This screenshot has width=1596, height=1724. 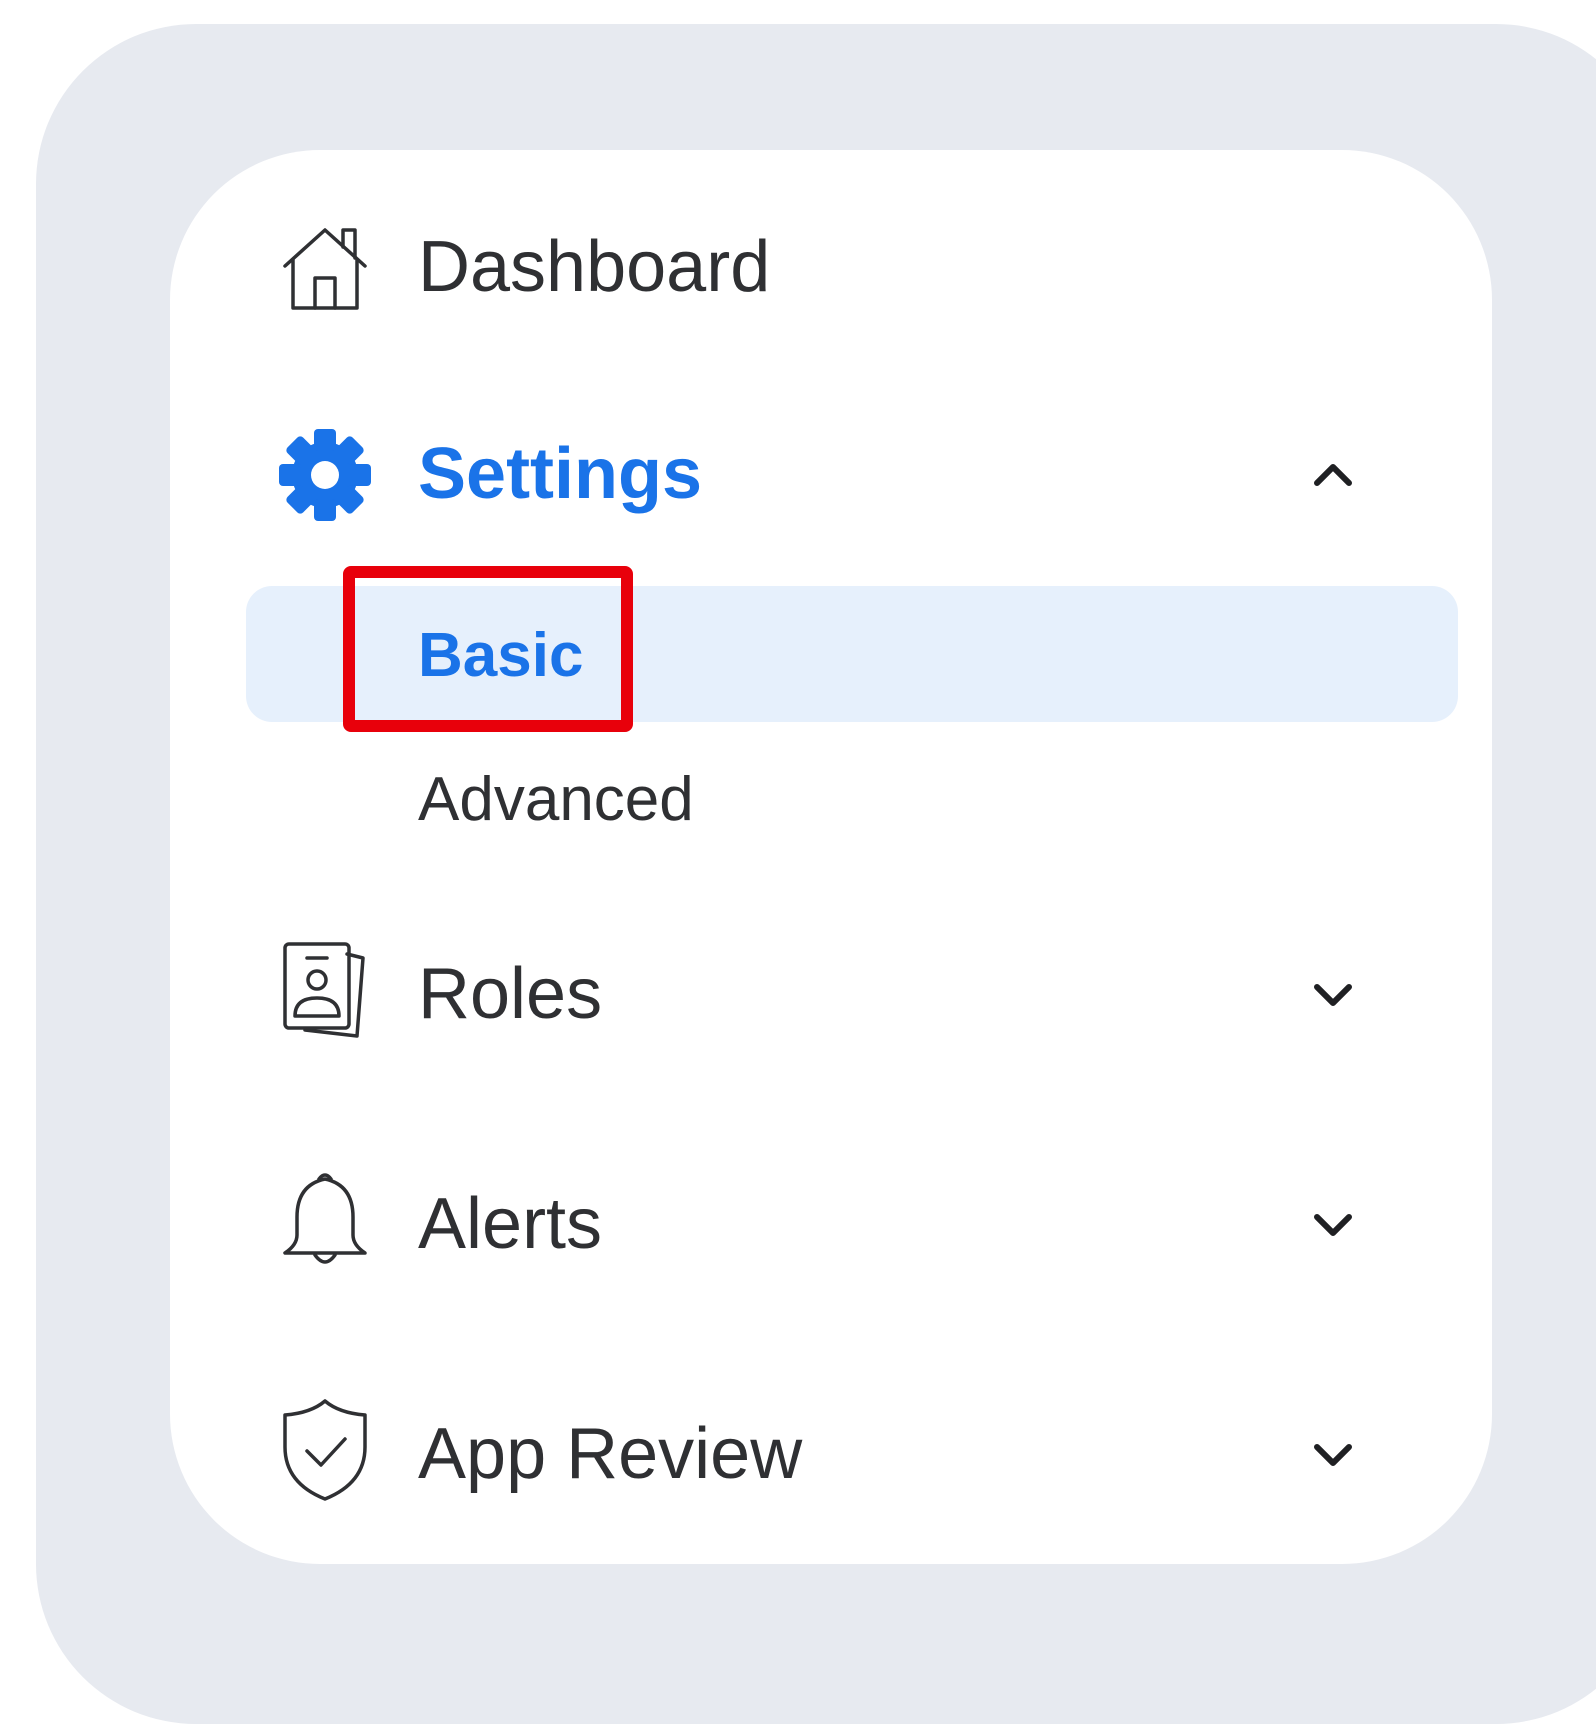 I want to click on house-icon, so click(x=325, y=268).